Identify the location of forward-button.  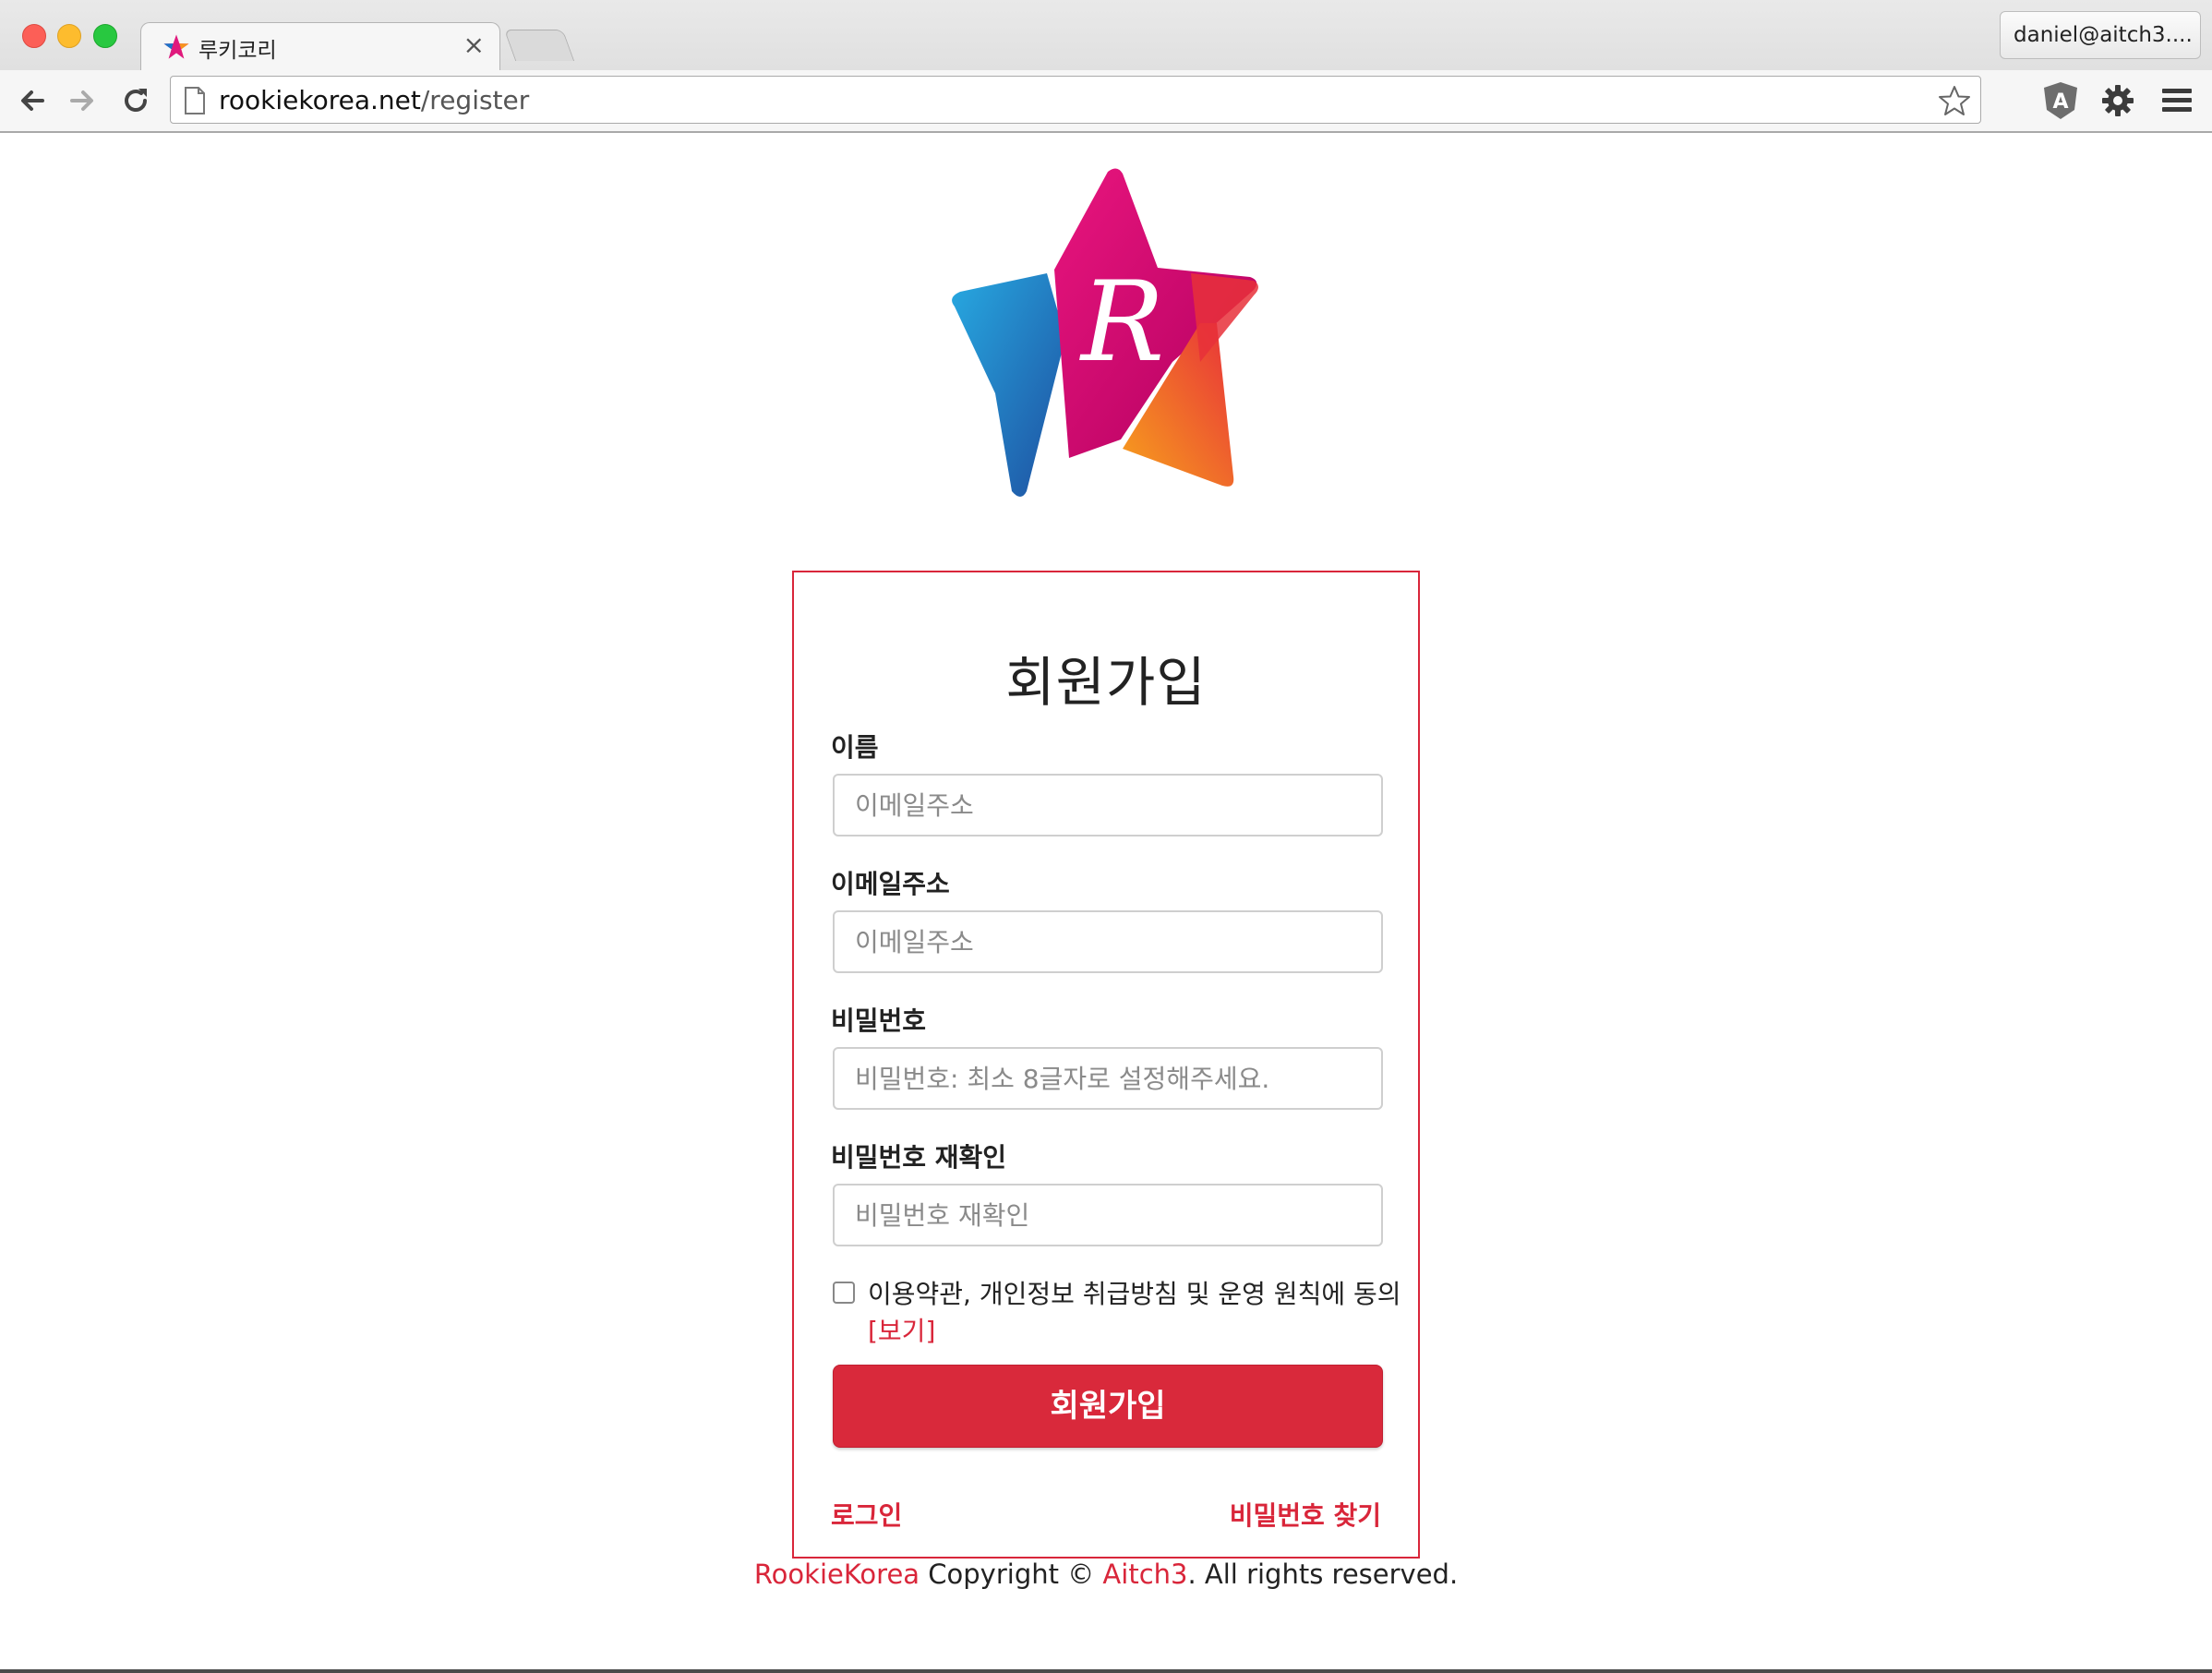
(82, 100).